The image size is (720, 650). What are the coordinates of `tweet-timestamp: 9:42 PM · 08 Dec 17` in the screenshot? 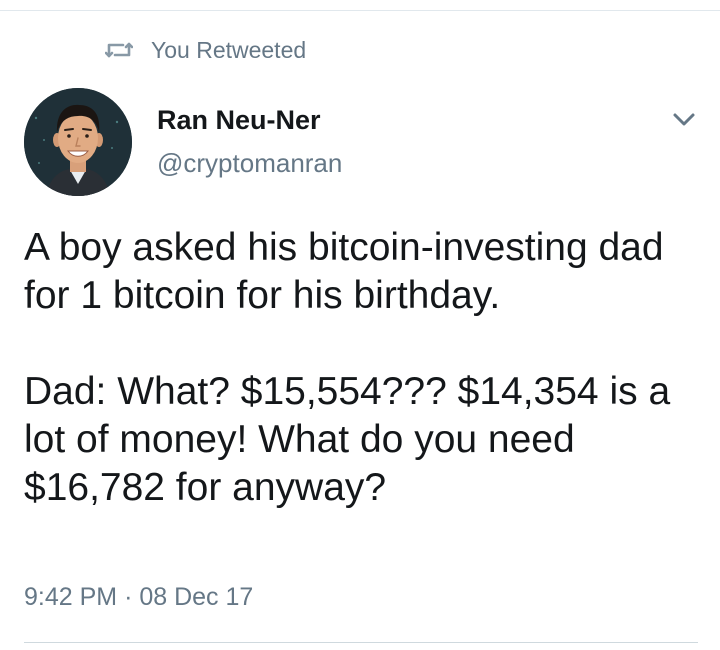 It's located at (138, 597).